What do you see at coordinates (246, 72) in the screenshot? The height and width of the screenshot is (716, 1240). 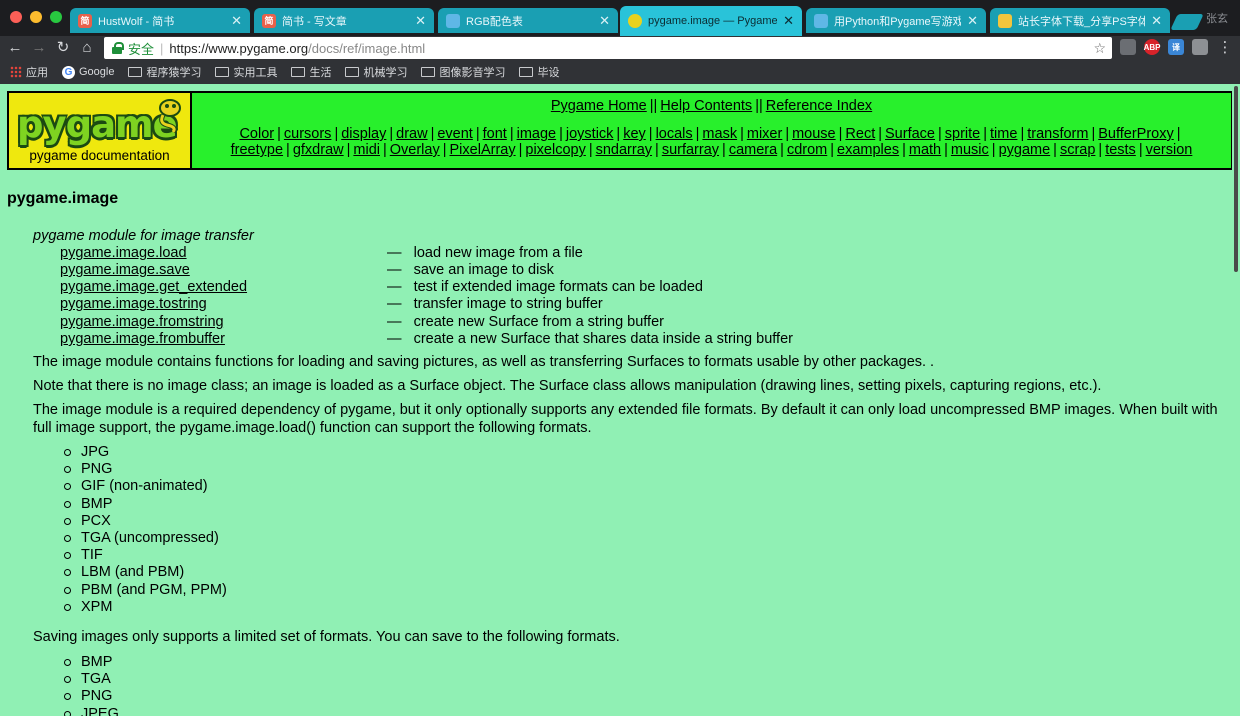 I see `bookmark-folder-tools: 实用工具` at bounding box center [246, 72].